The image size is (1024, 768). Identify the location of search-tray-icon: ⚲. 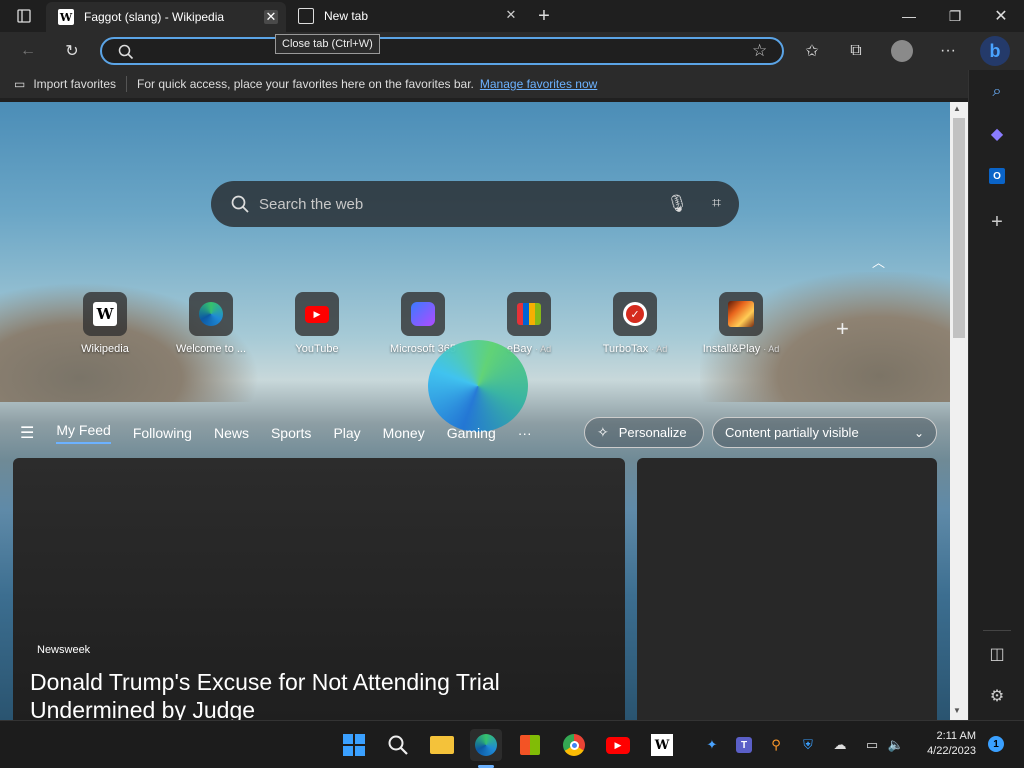
(776, 745).